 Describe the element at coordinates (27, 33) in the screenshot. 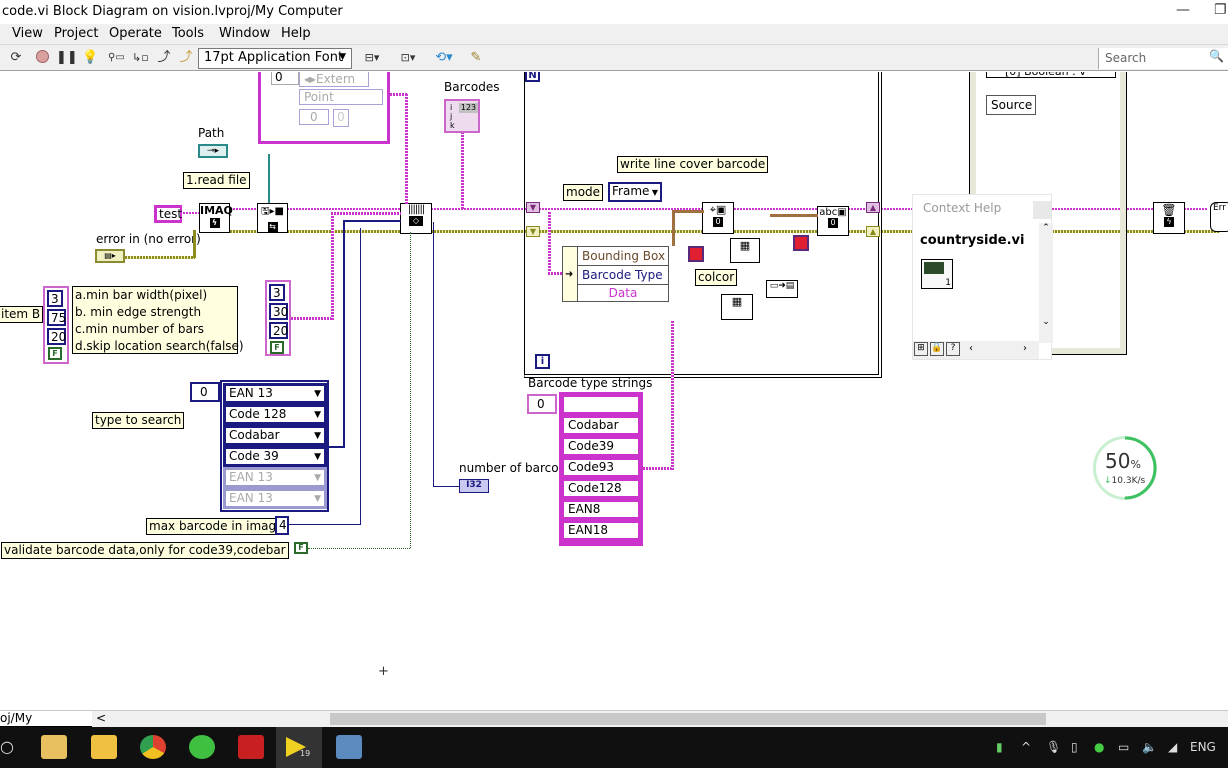

I see `menu-view: View` at that location.